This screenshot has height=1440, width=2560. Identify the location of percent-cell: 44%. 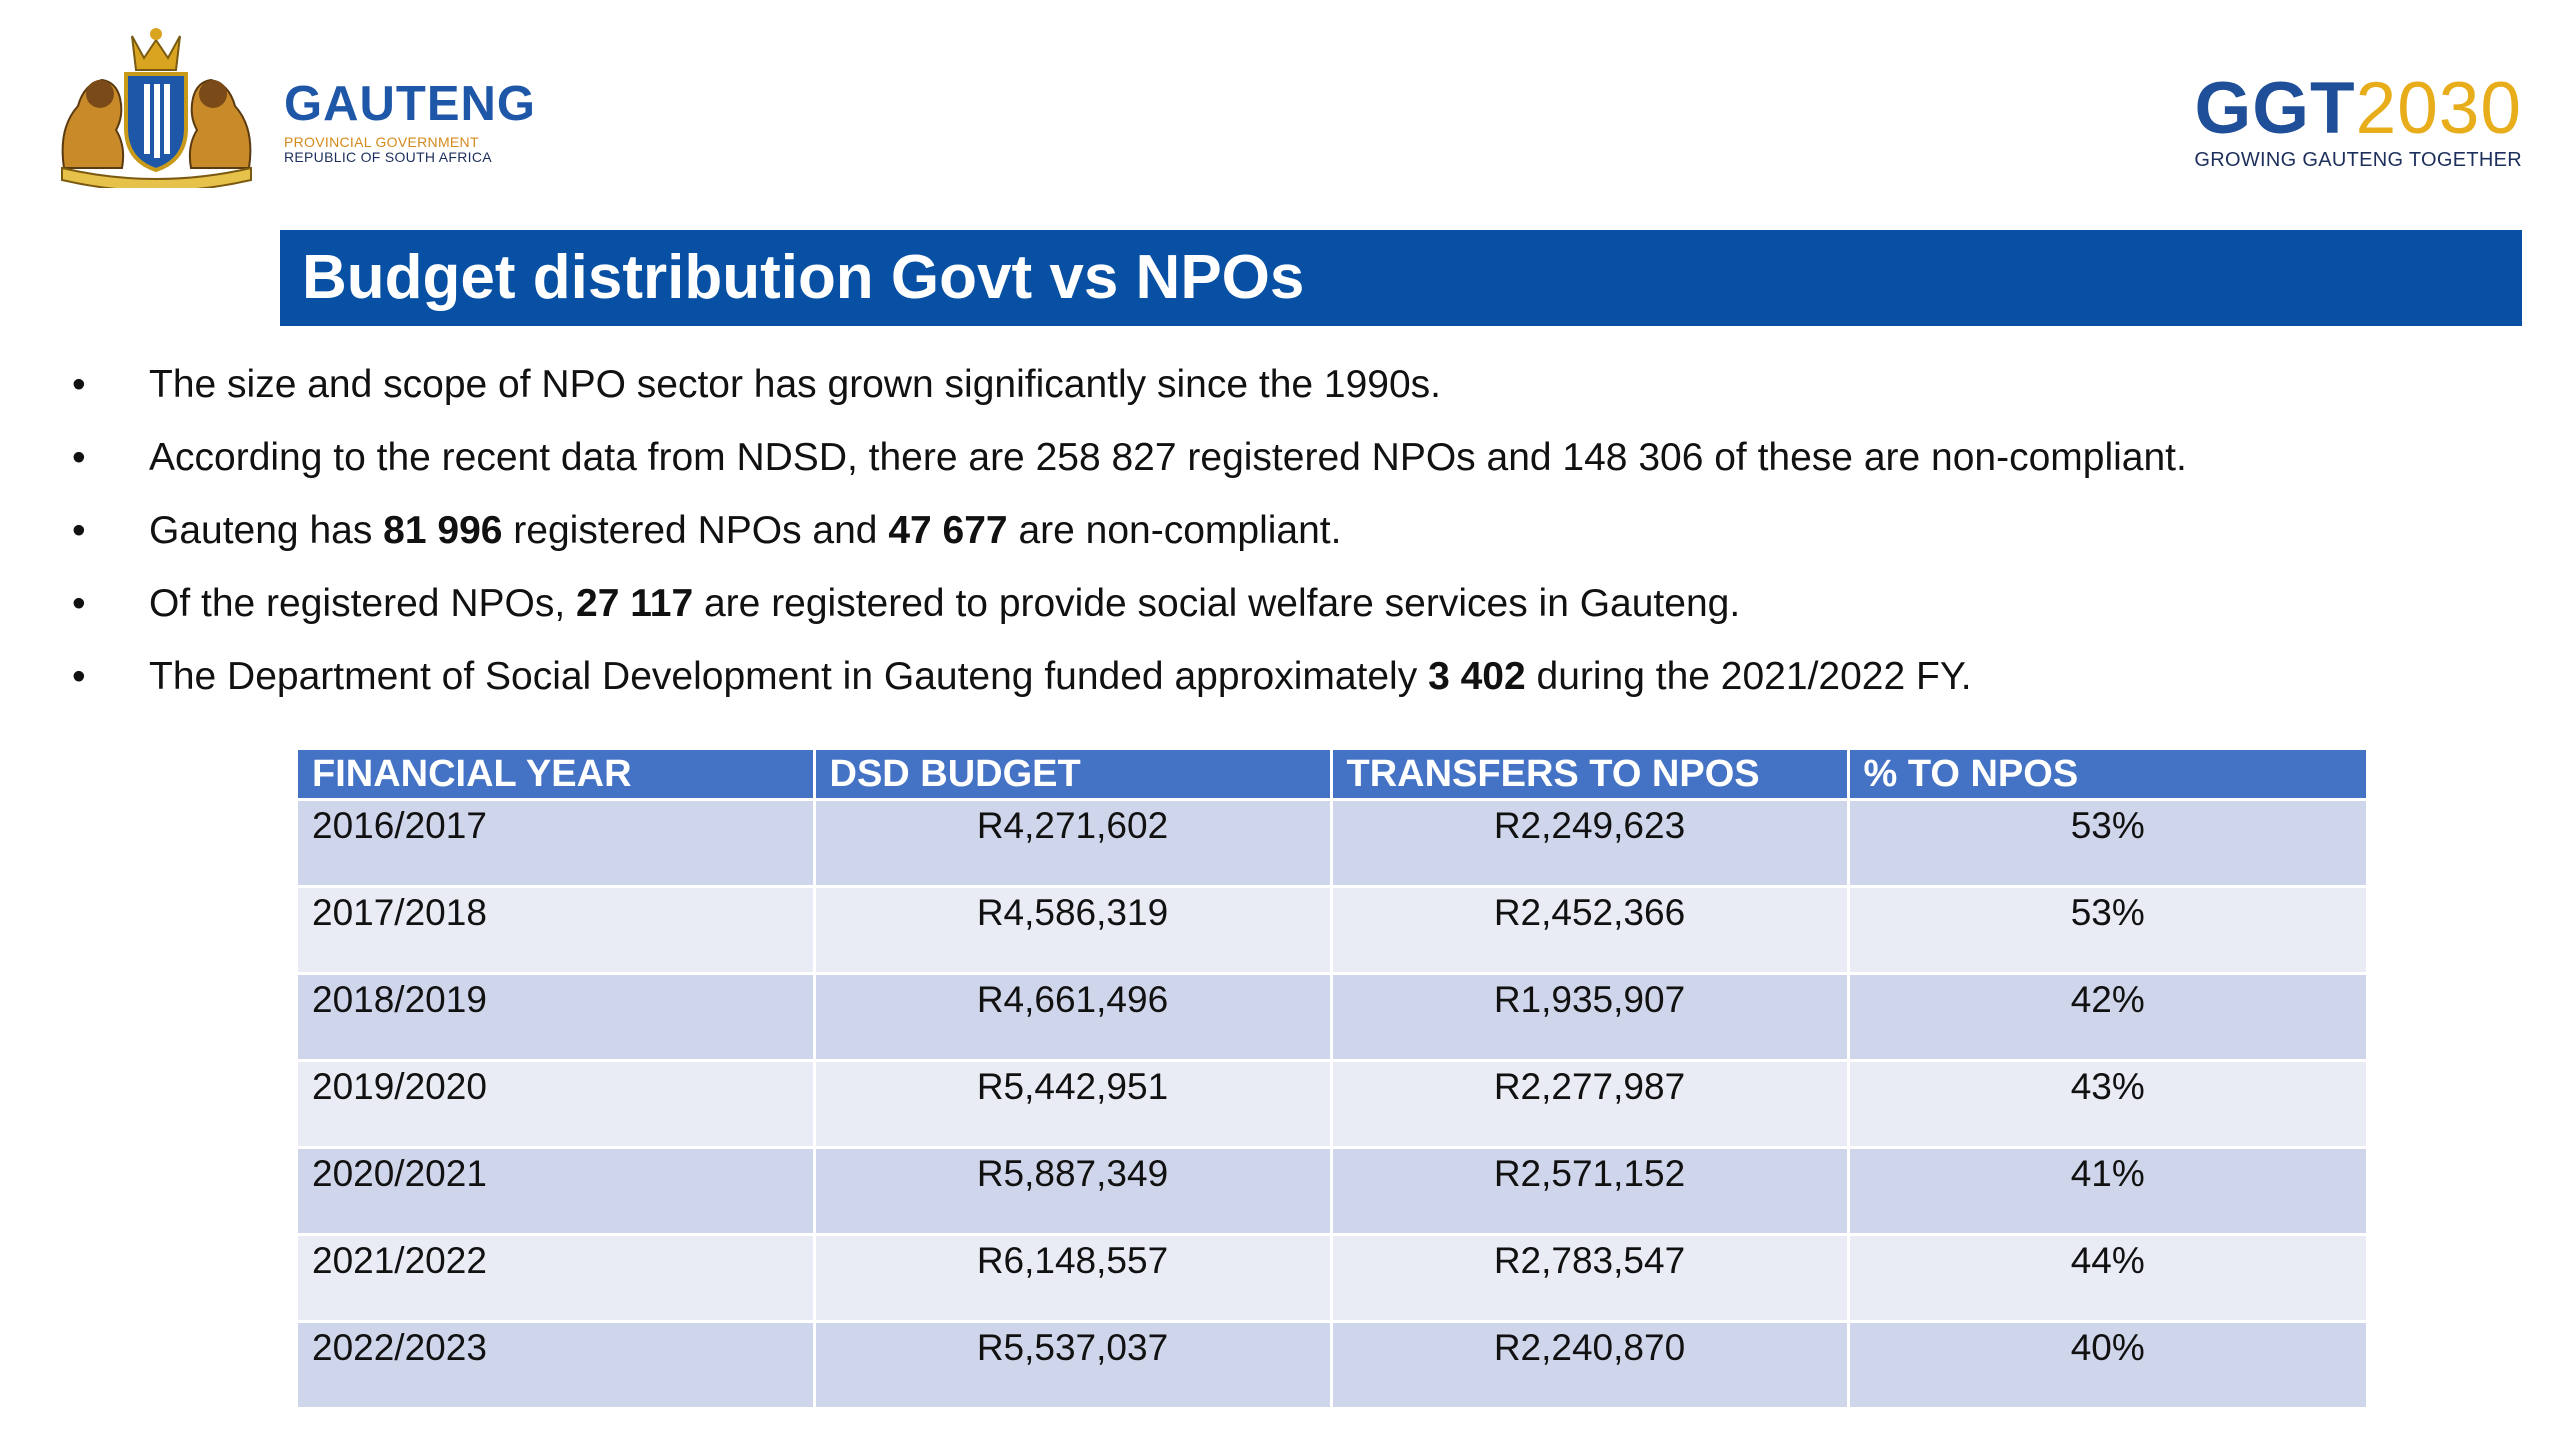
(2106, 1278).